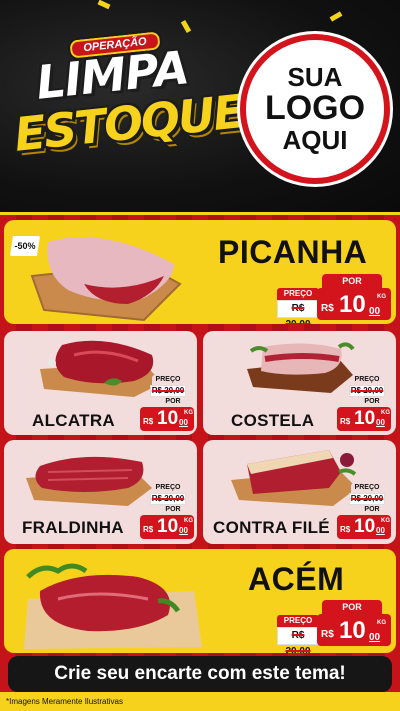 The height and width of the screenshot is (711, 400). I want to click on product-card-costela: COSTELA PREÇO R$ 20,00 POR R$ 10 00 KG, so click(299, 383).